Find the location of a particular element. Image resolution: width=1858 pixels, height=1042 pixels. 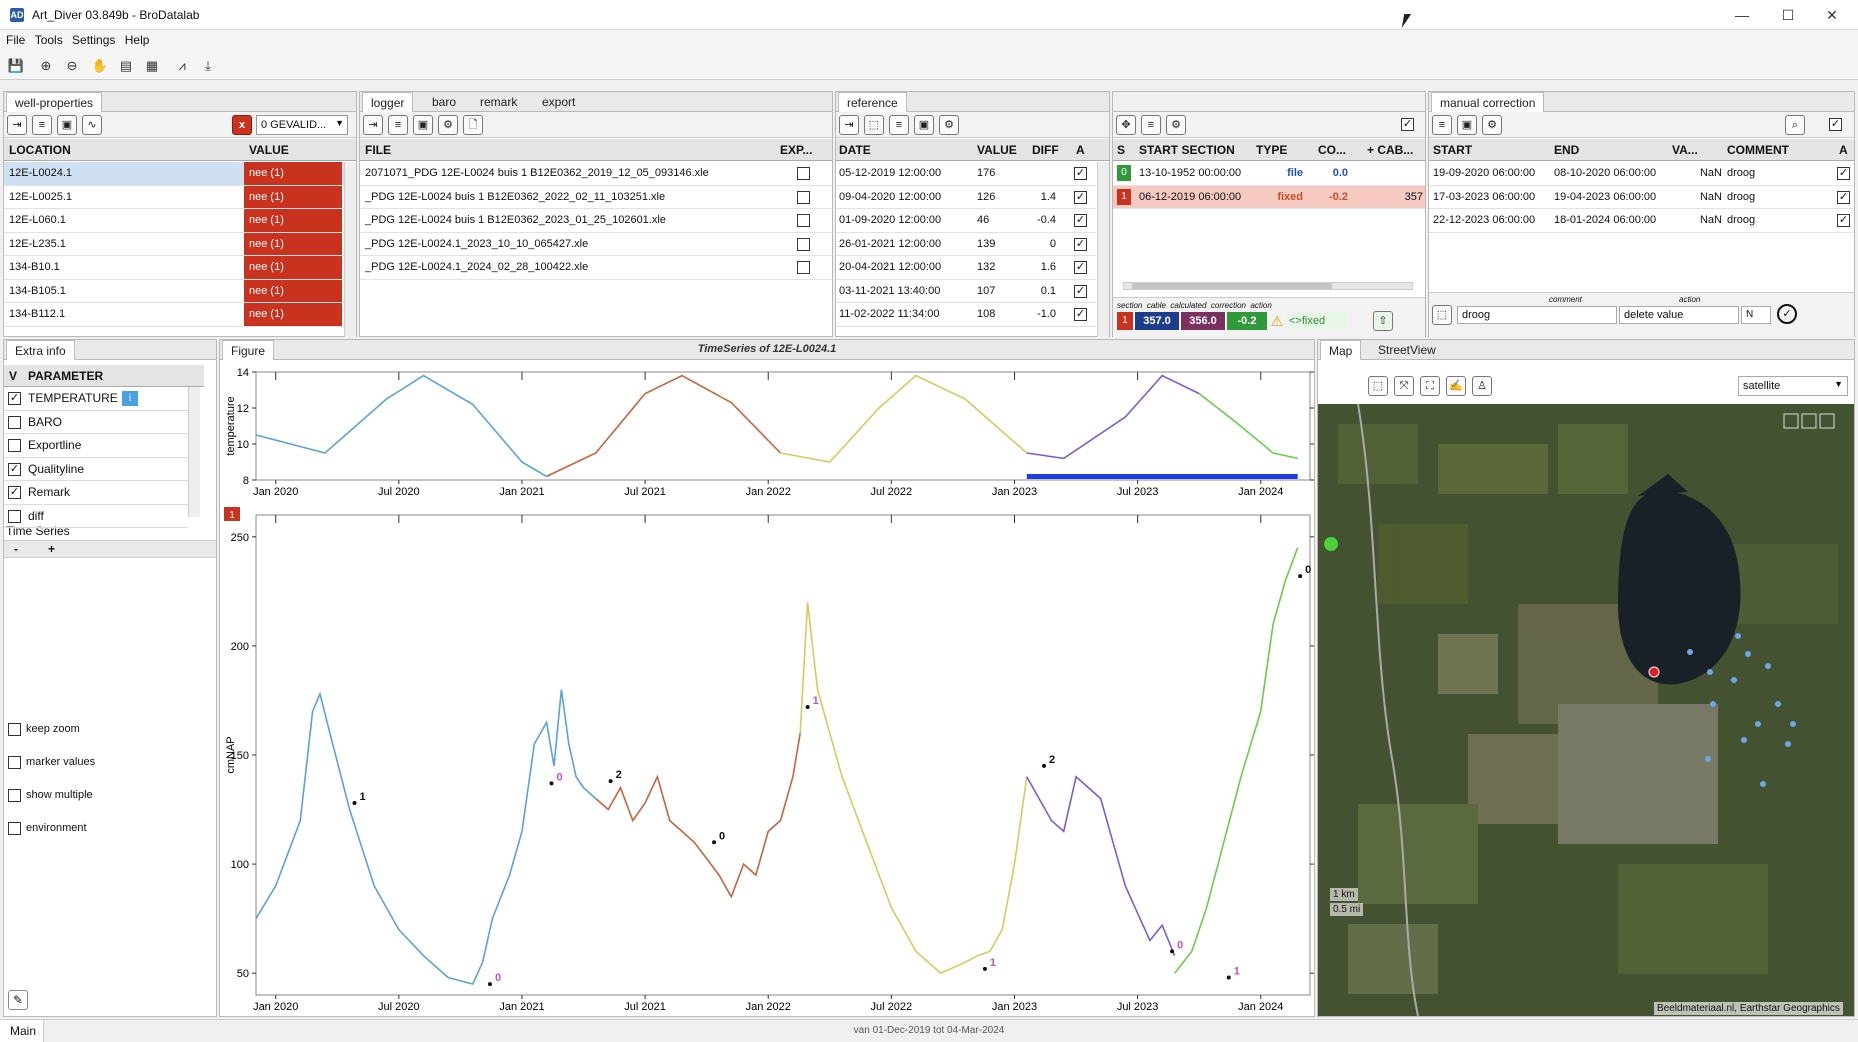

save-icon: 💾 is located at coordinates (16, 66).